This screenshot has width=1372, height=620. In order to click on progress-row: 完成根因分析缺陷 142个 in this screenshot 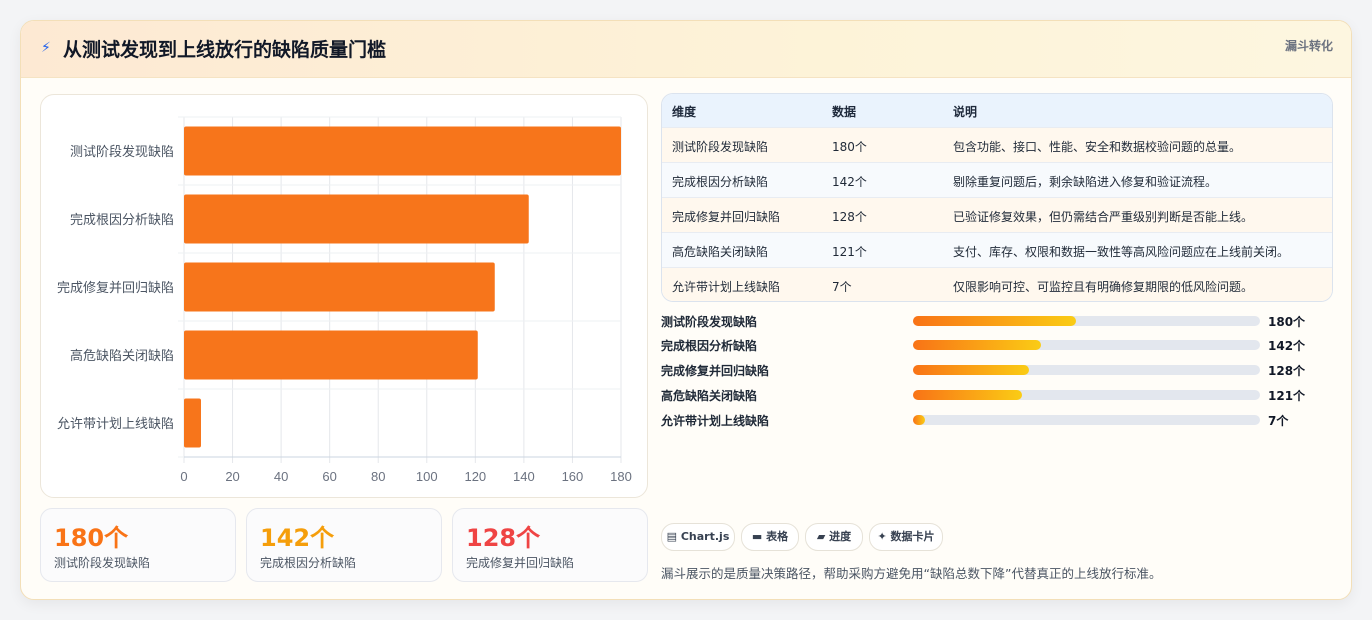, I will do `click(1001, 345)`.